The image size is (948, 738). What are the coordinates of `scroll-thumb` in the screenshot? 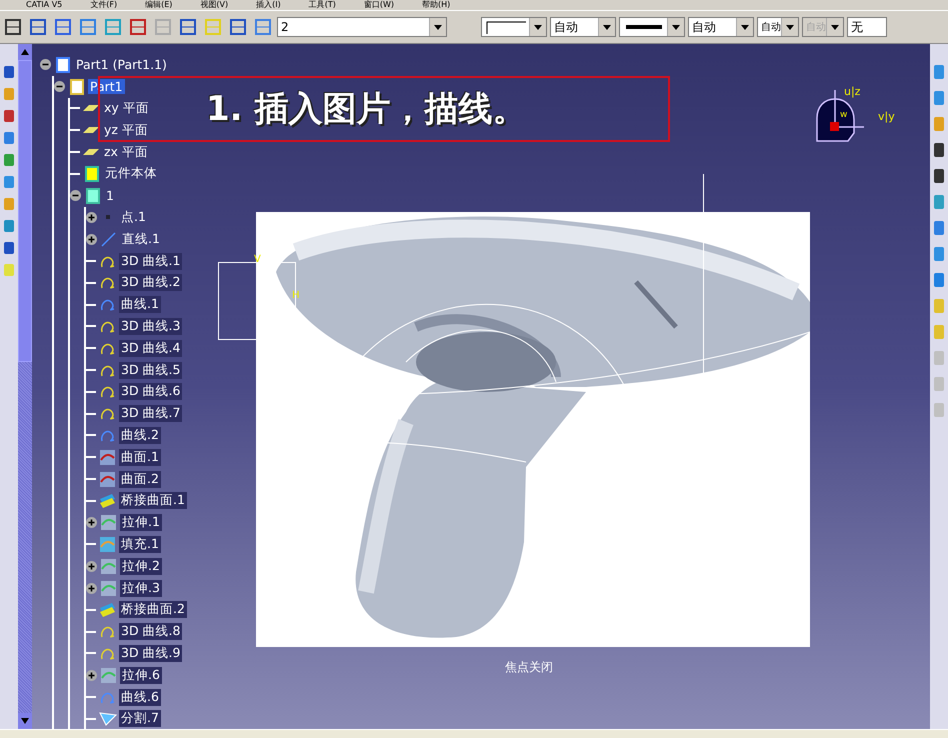 It's located at (25, 211).